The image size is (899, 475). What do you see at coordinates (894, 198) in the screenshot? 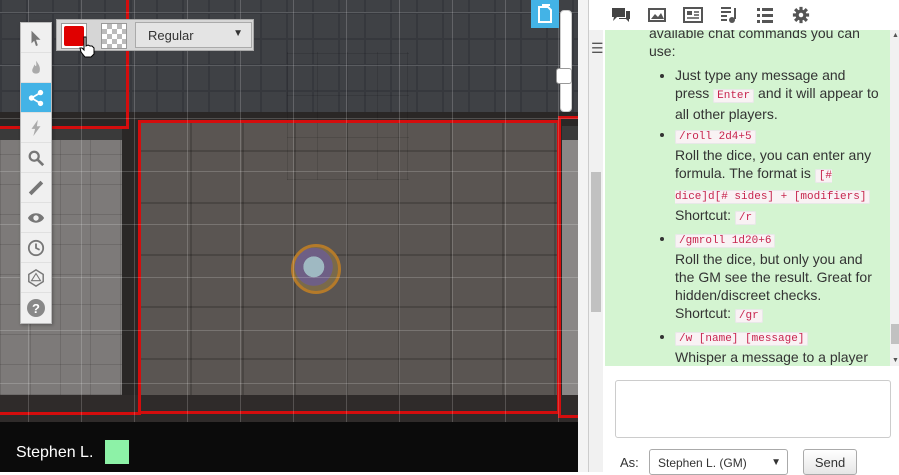
I see `chat-scrollbar: ▲ ▼` at bounding box center [894, 198].